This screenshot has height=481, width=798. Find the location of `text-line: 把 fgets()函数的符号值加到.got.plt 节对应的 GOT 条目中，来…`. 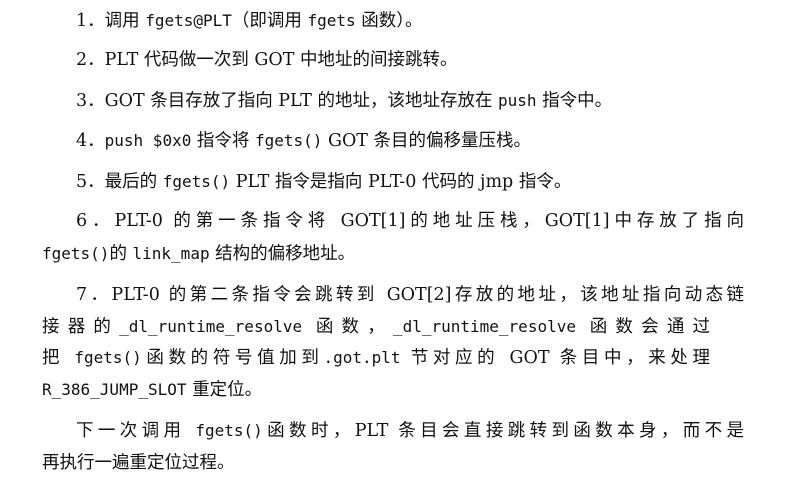

text-line: 把 fgets()函数的符号值加到.got.plt 节对应的 GOT 条目中，来… is located at coordinates (376, 358).